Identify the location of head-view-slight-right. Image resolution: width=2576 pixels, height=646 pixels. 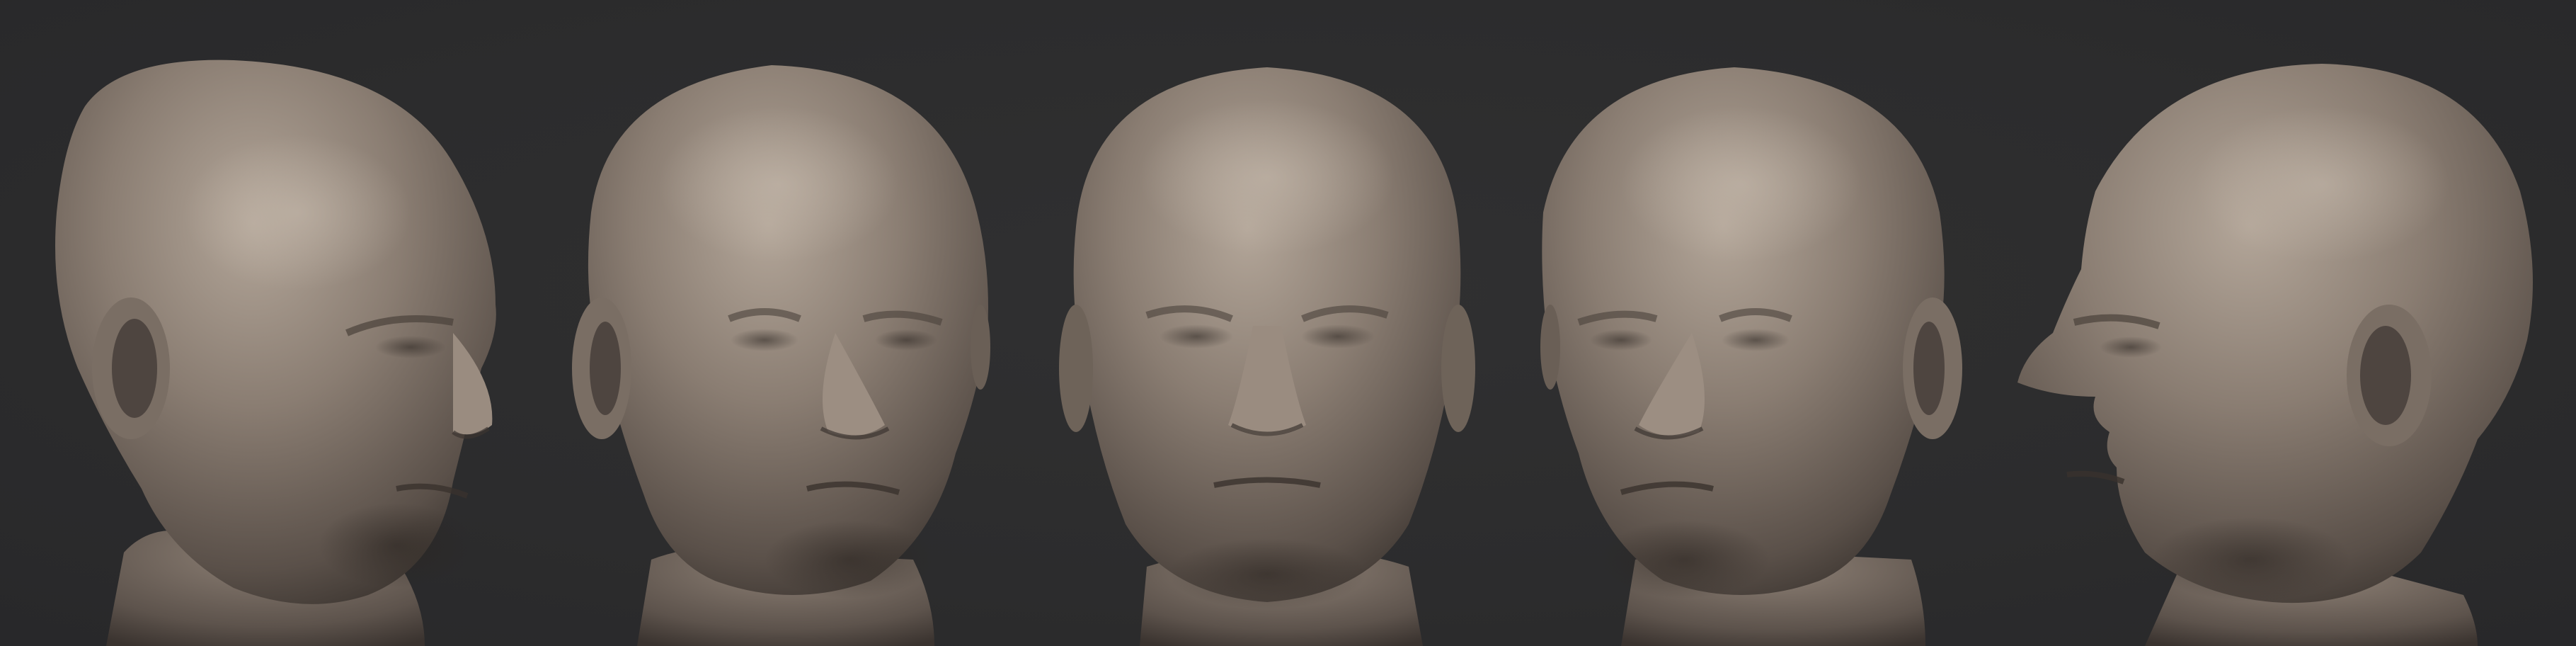
(781, 356).